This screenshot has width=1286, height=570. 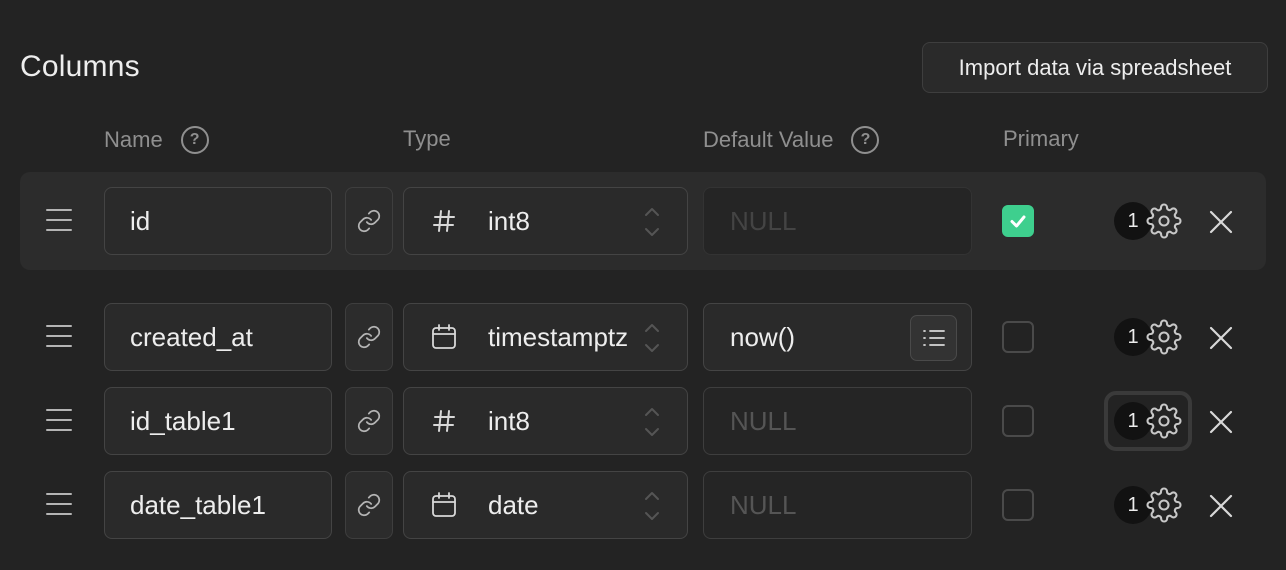 What do you see at coordinates (837, 337) in the screenshot?
I see `default-value-input: now()` at bounding box center [837, 337].